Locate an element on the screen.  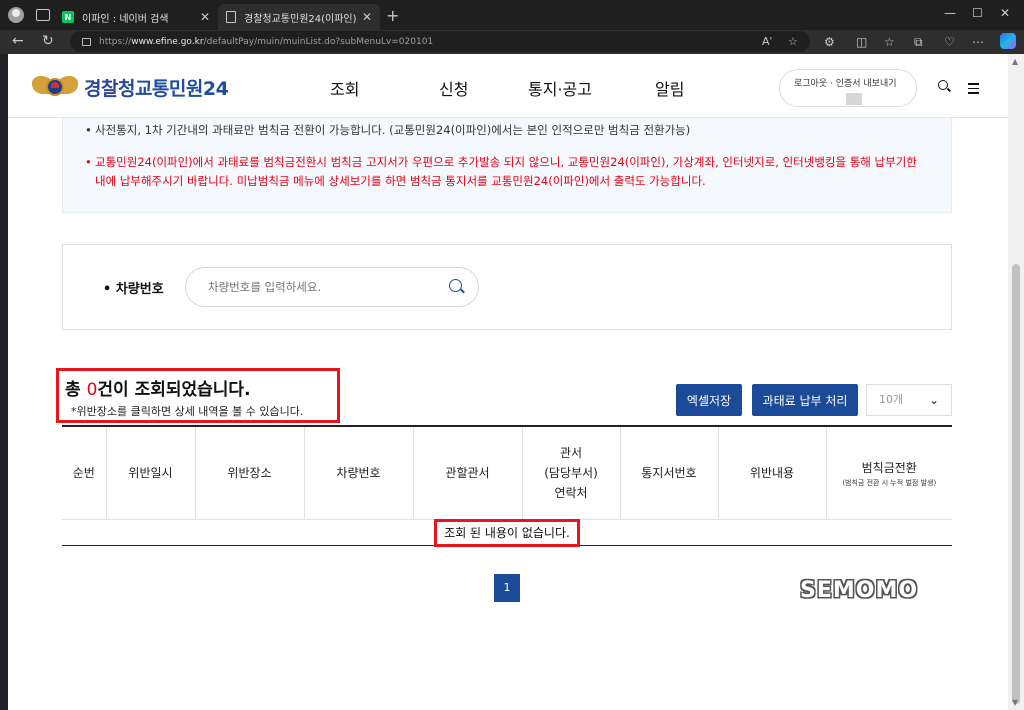
pay-fine-button: 과태료 납부 처리 is located at coordinates (805, 400).